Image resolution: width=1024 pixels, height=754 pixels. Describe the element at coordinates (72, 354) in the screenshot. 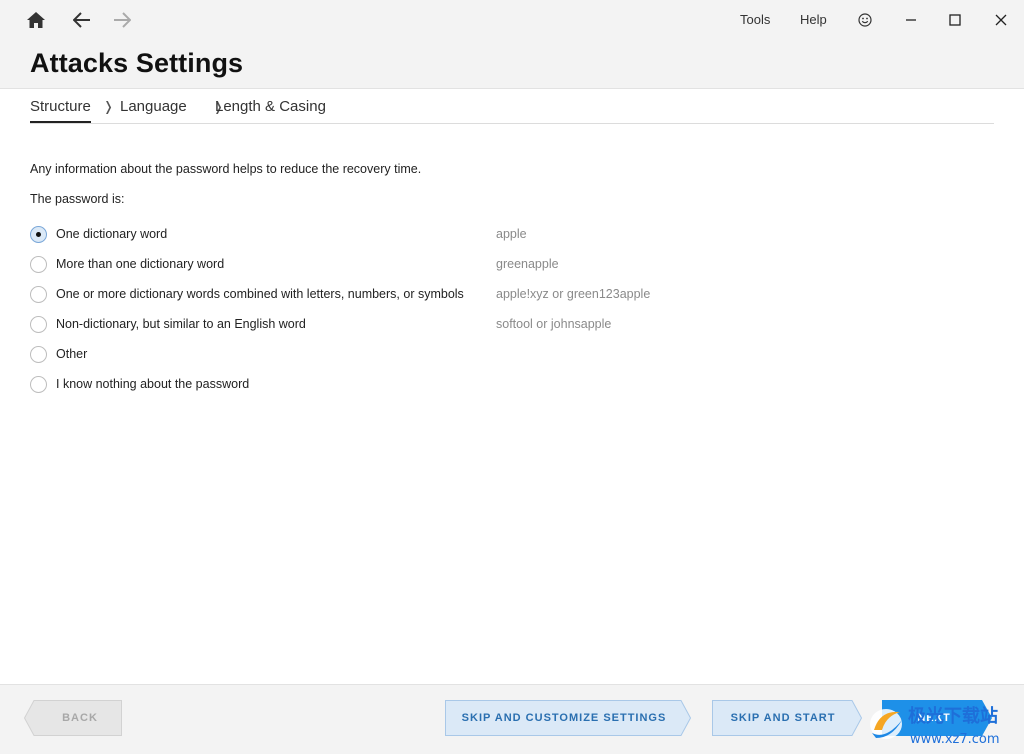

I see `option-label: Other` at that location.